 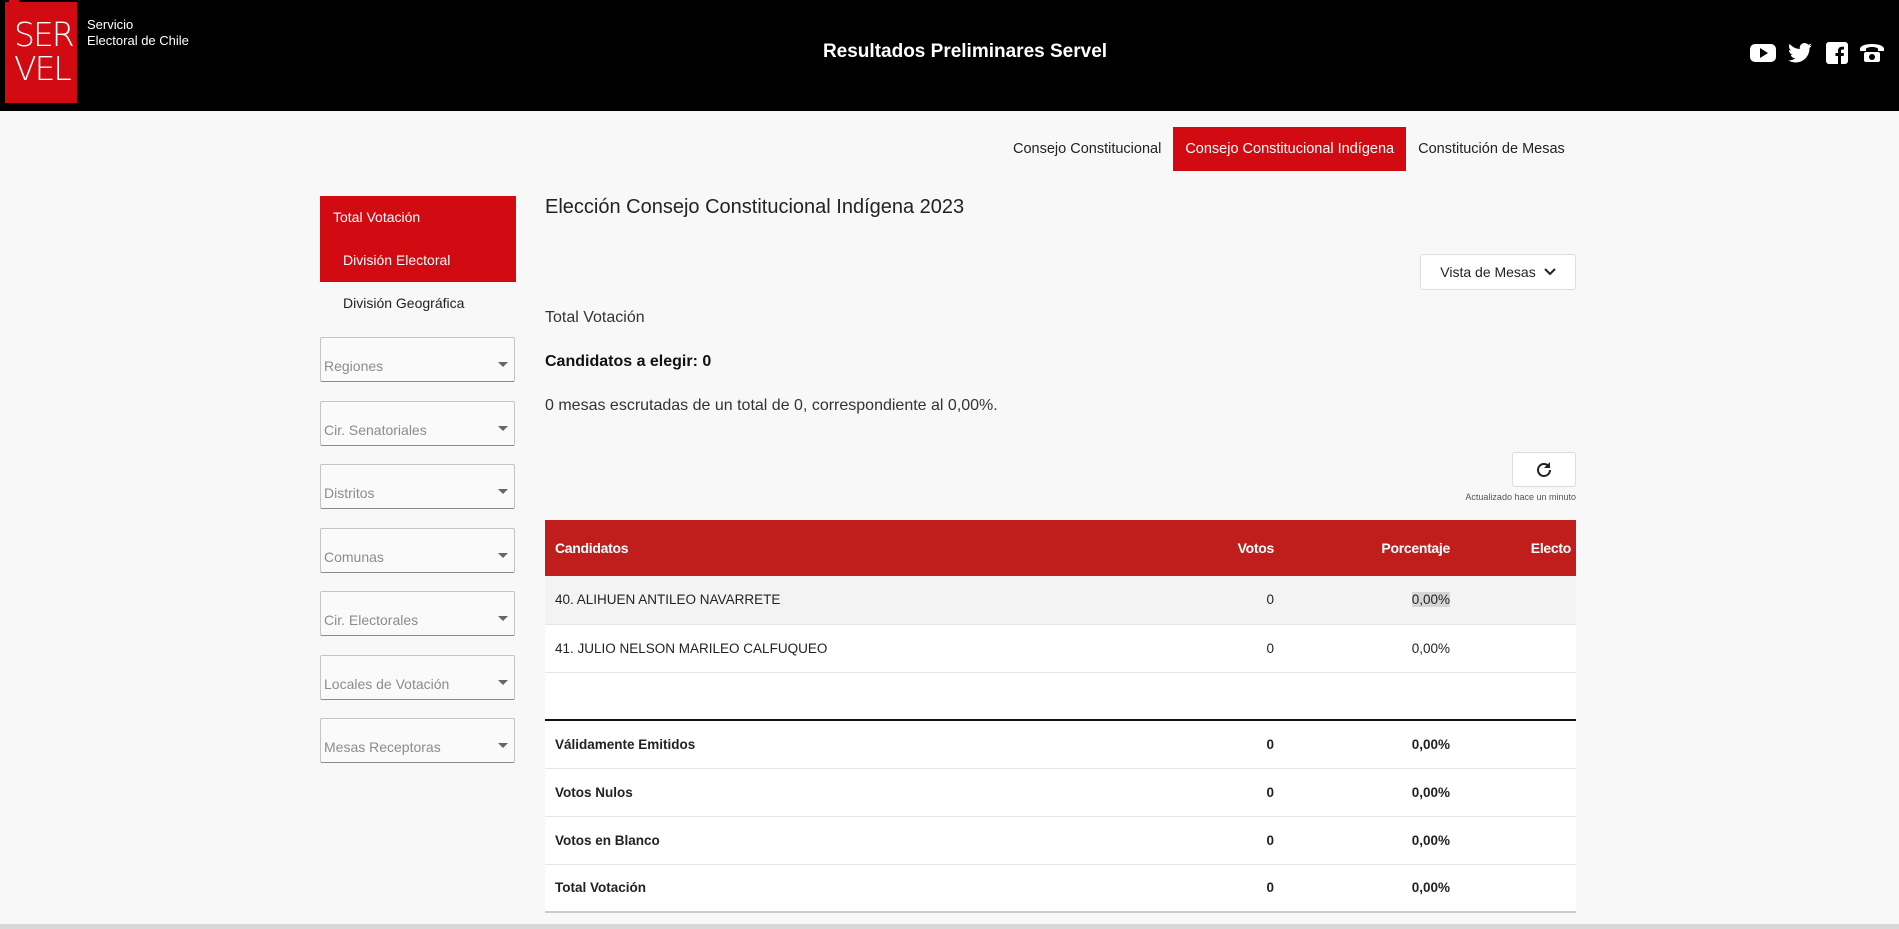 What do you see at coordinates (854, 648) in the screenshot?
I see `candidate-name: 41. JULIO NELSON MARILEO CALFUQUEO` at bounding box center [854, 648].